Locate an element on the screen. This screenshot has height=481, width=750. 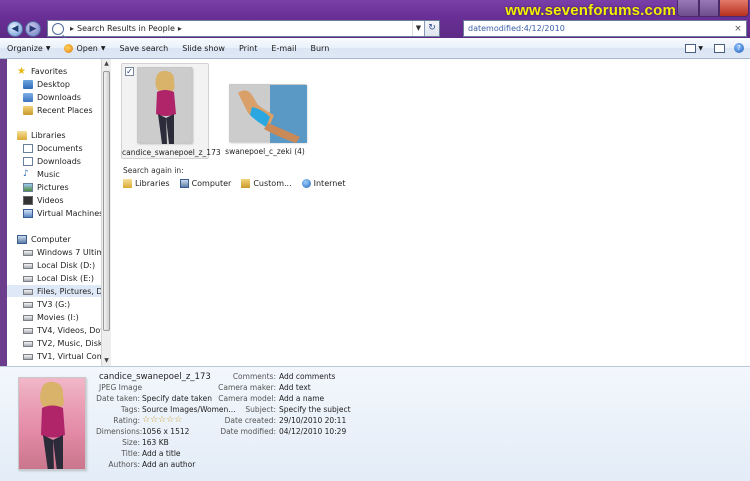
clear-search-icon: × is located at coordinates (738, 29).